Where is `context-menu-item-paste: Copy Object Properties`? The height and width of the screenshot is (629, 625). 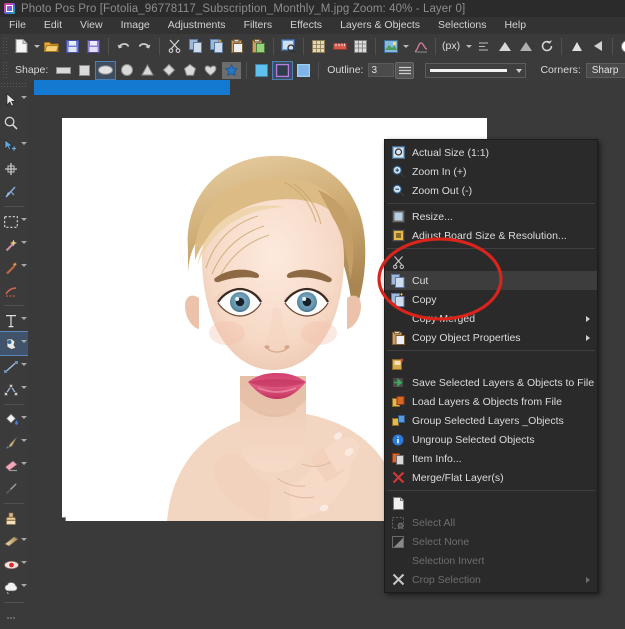 context-menu-item-paste: Copy Object Properties is located at coordinates (491, 337).